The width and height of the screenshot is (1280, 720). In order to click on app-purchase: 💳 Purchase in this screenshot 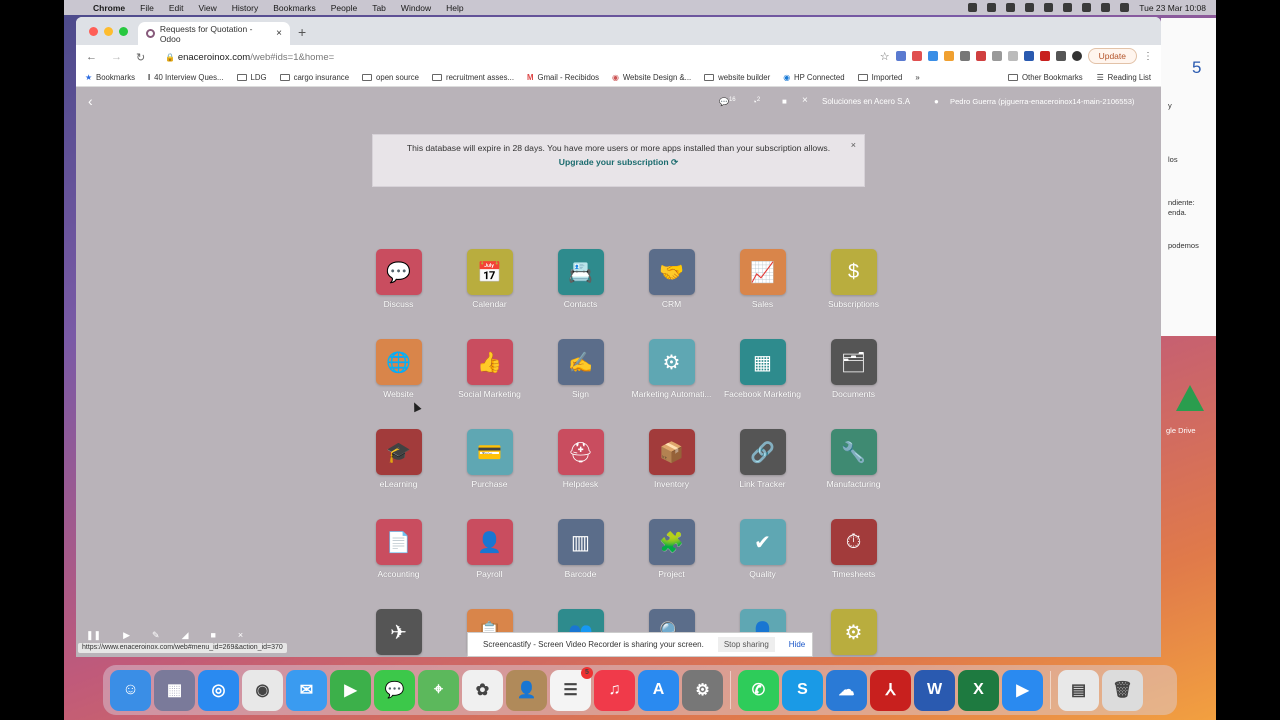, I will do `click(489, 459)`.